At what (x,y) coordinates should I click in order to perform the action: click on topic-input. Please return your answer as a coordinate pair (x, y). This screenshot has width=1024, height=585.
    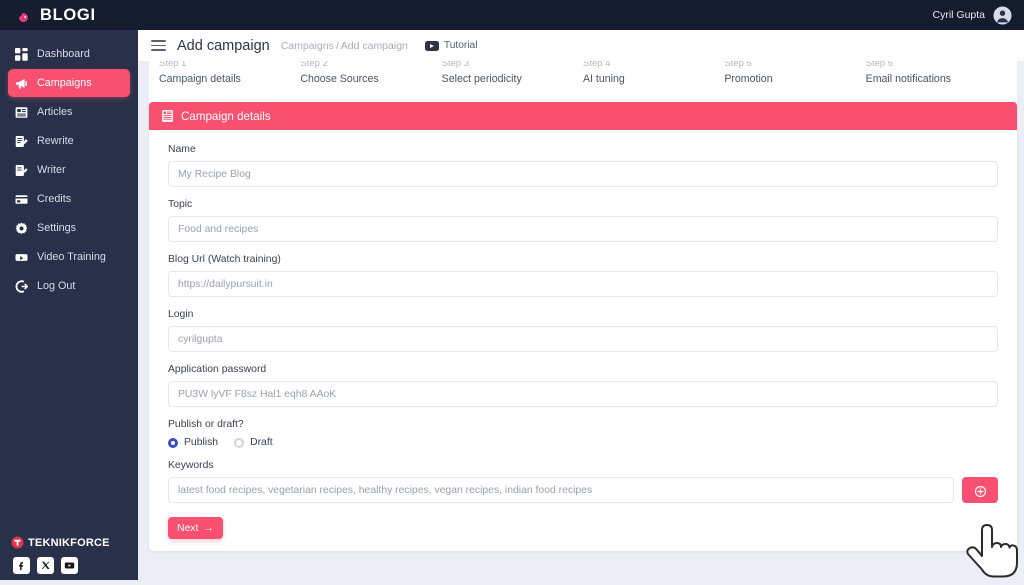
    Looking at the image, I should click on (583, 229).